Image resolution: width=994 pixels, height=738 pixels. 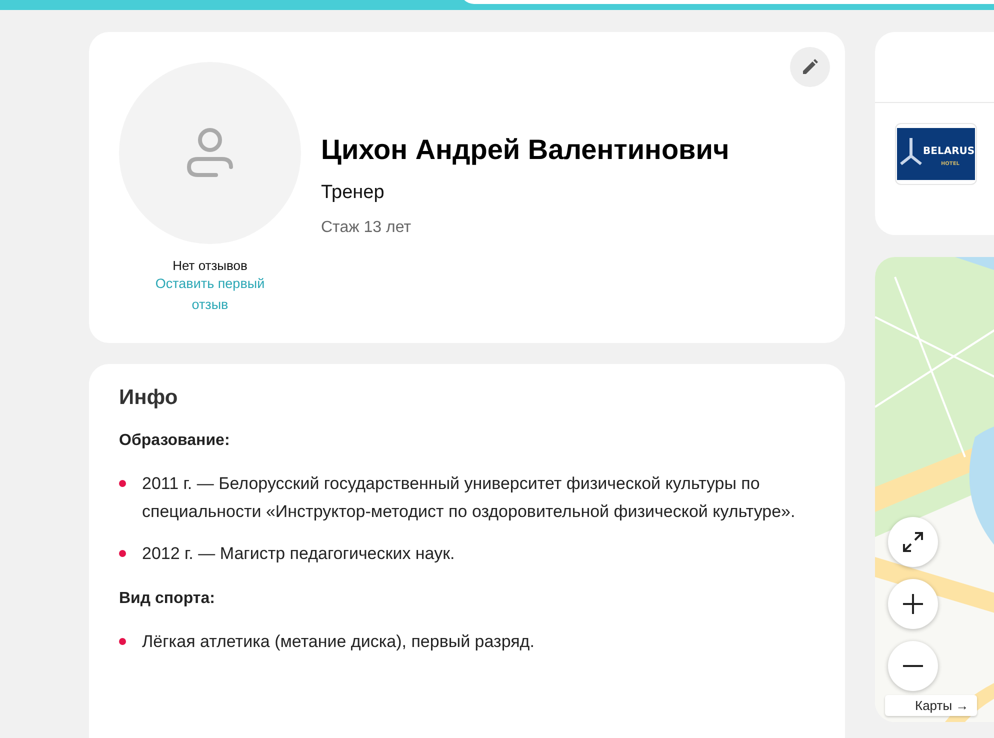 I want to click on expand-icon, so click(x=913, y=542).